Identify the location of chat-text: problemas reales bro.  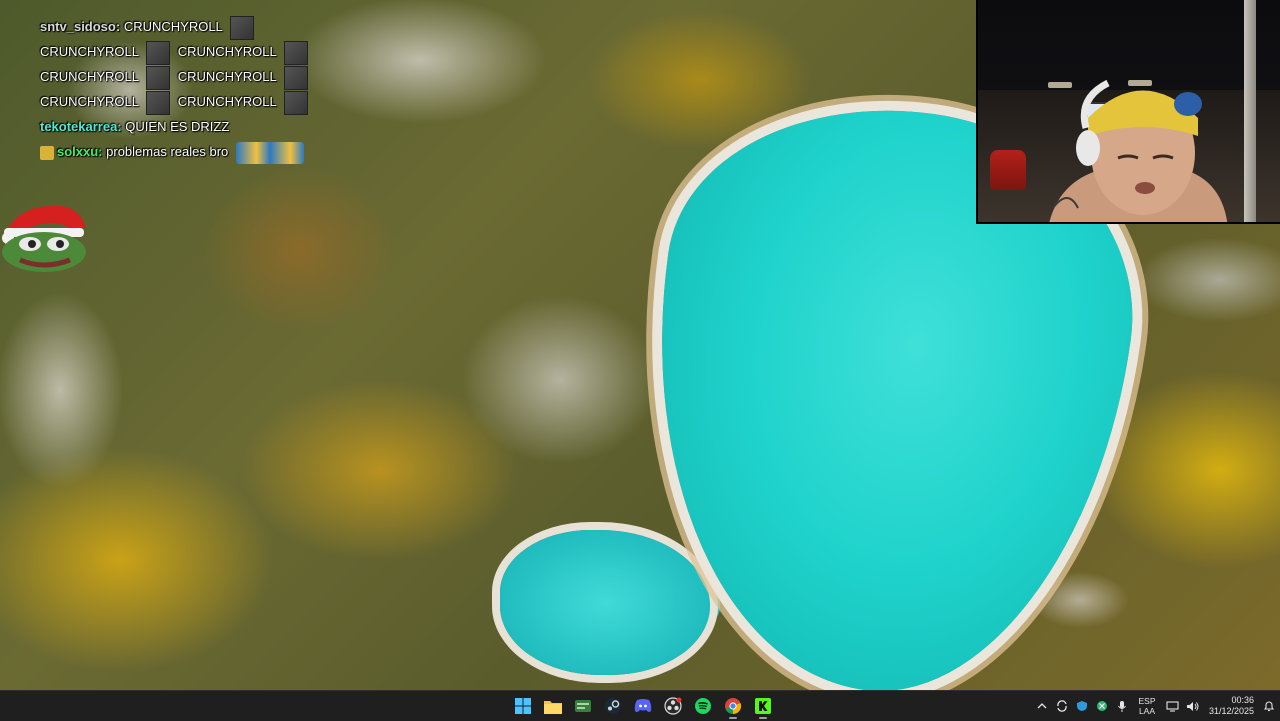
(167, 151).